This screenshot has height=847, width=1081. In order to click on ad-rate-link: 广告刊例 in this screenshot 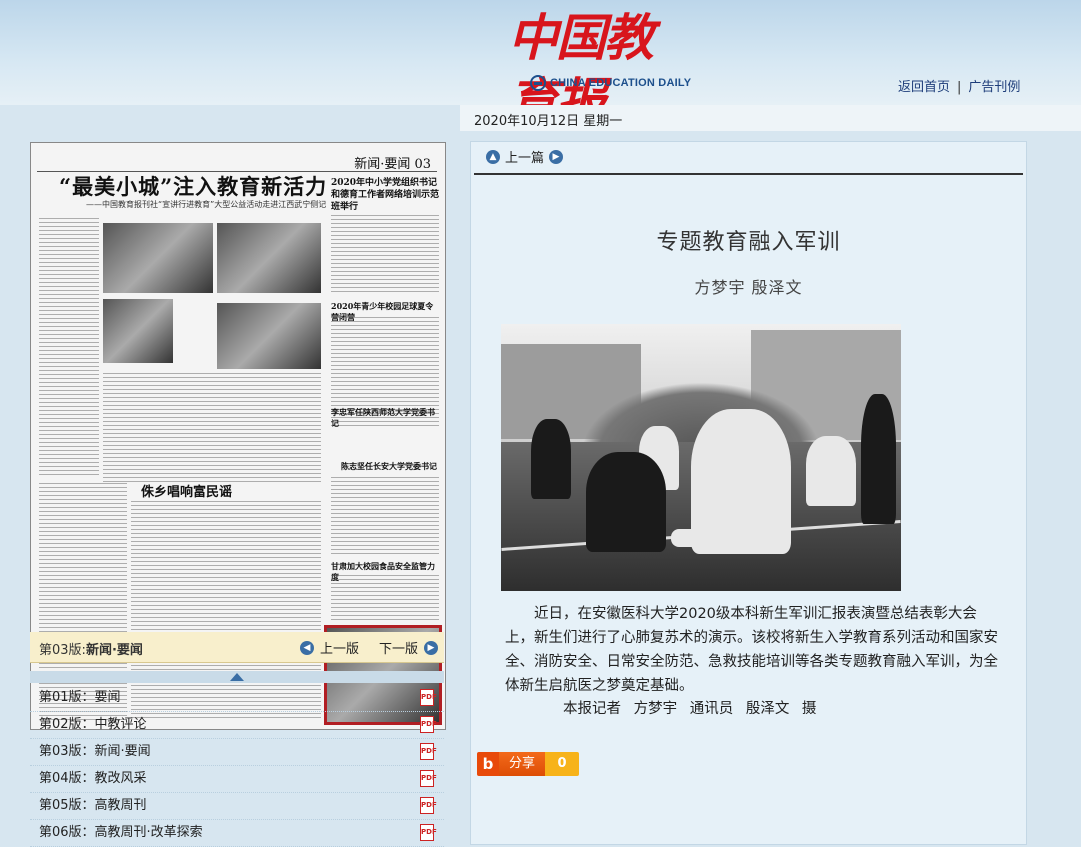, I will do `click(994, 87)`.